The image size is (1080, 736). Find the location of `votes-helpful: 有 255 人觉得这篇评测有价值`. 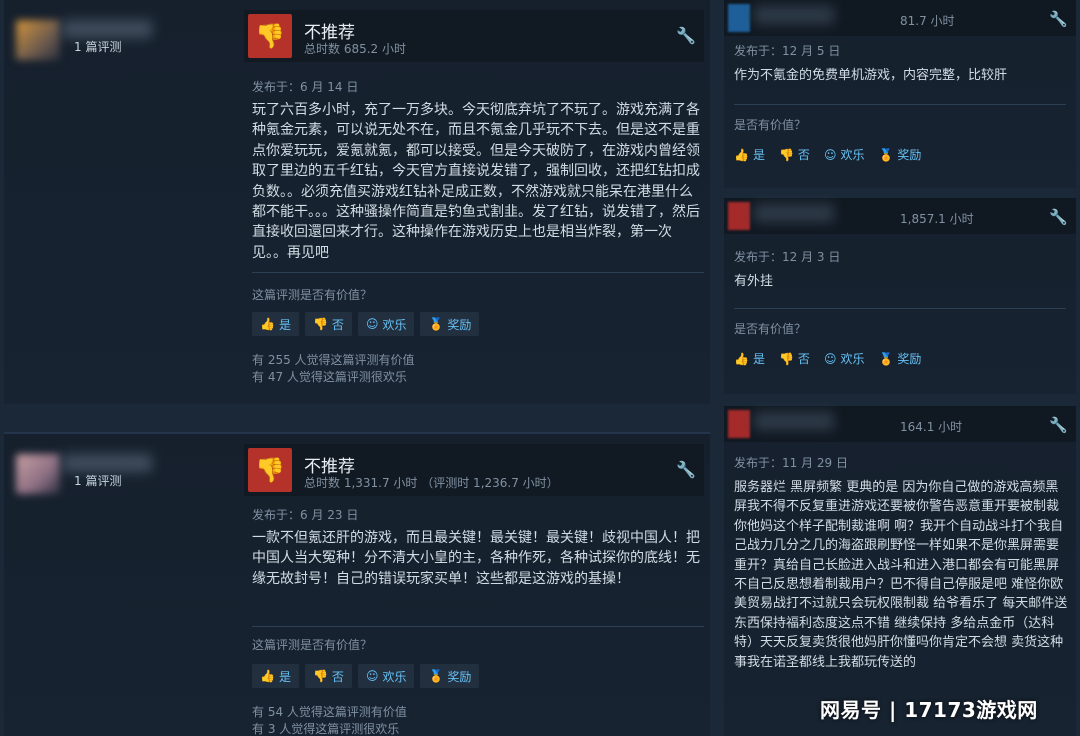

votes-helpful: 有 255 人觉得这篇评测有价值 is located at coordinates (333, 360).